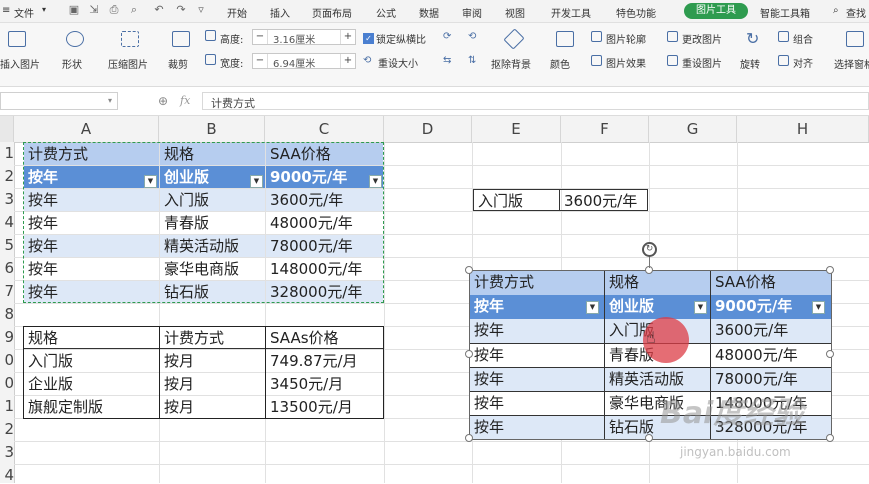  Describe the element at coordinates (856, 12) in the screenshot. I see `search-label: 查找` at that location.